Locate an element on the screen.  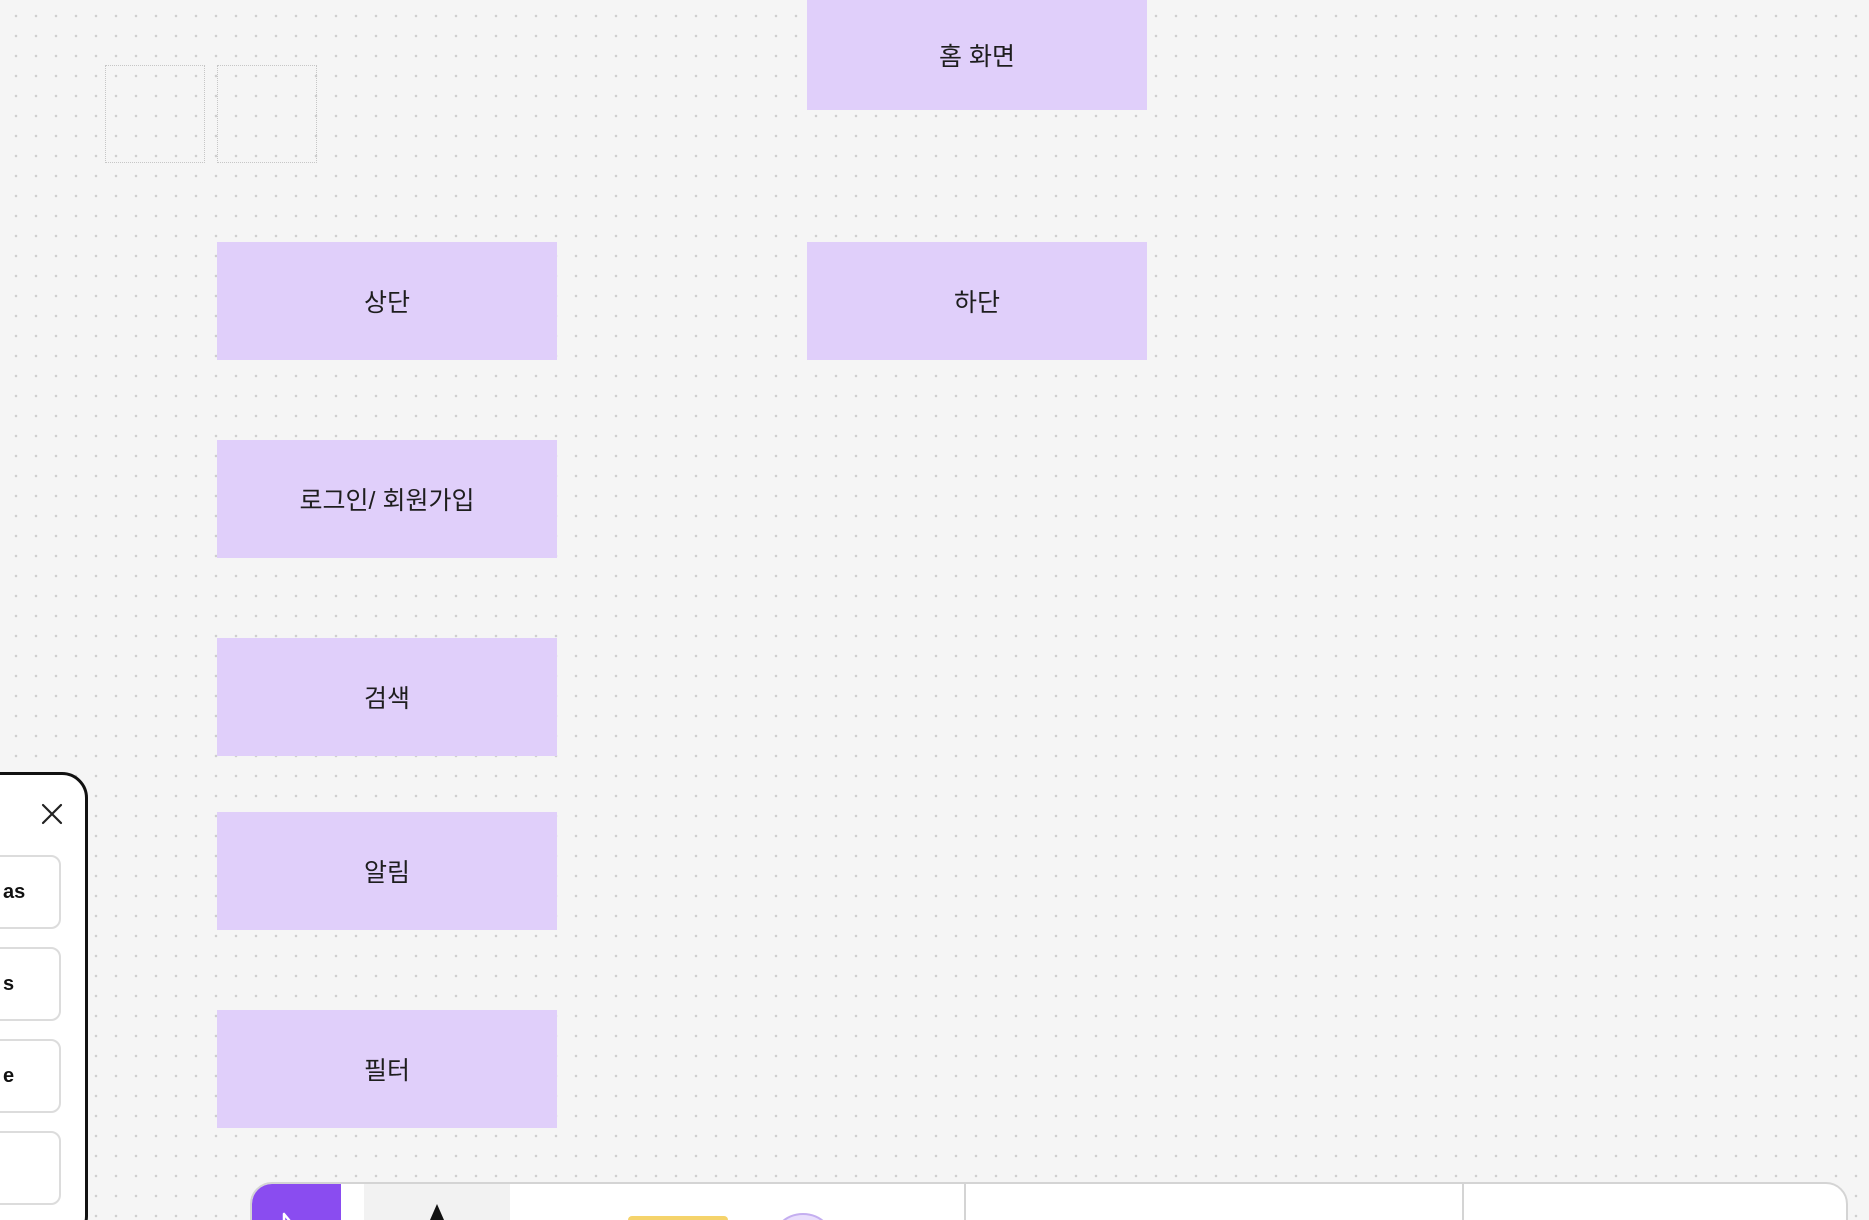
stamp-icon is located at coordinates (1667, 1214).